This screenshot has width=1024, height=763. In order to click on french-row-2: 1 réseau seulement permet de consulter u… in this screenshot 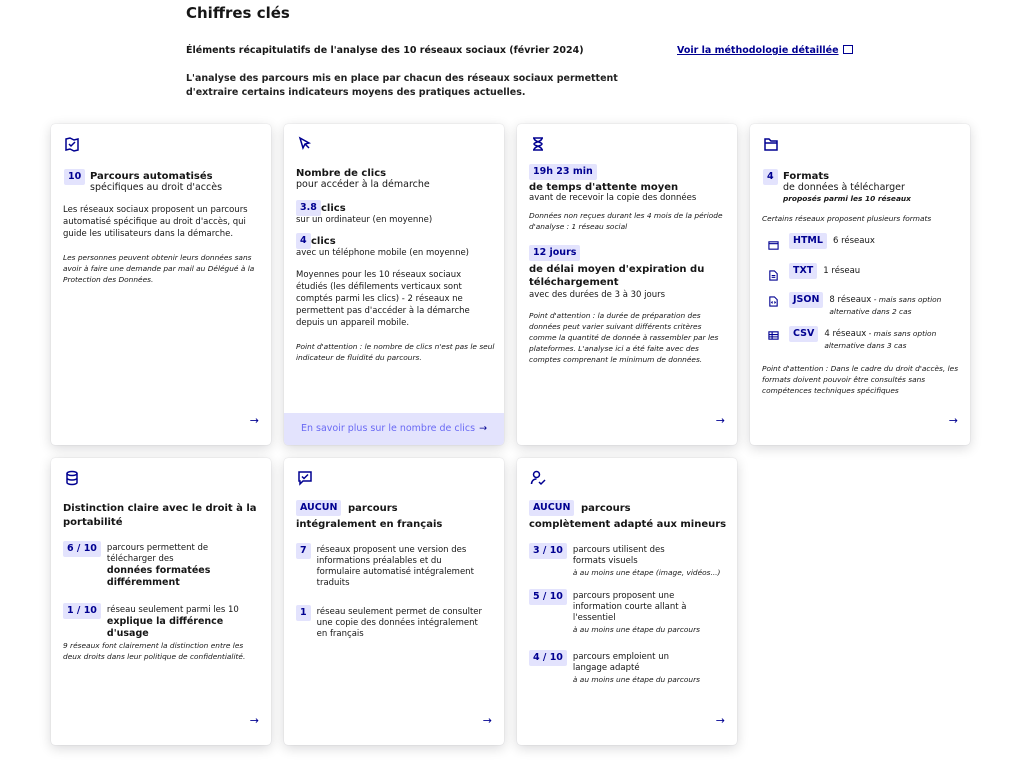, I will do `click(391, 622)`.